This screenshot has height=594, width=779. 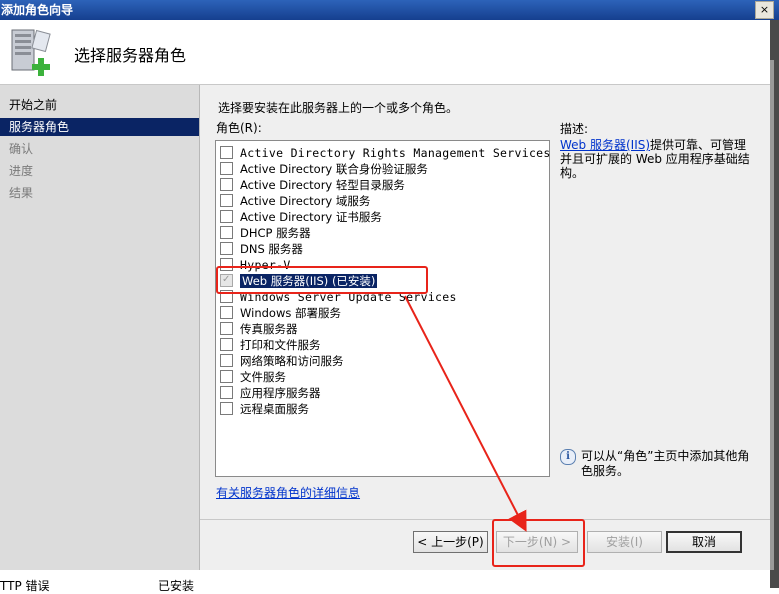 I want to click on more-info-link: 有关服务器角色的详细信息, so click(x=288, y=492).